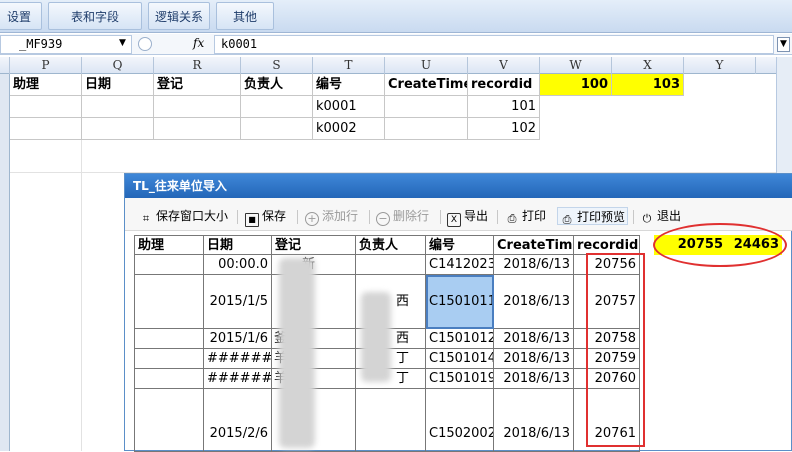 The height and width of the screenshot is (452, 792). Describe the element at coordinates (238, 420) in the screenshot. I see `grid-cell-date: 2015/2/6` at that location.